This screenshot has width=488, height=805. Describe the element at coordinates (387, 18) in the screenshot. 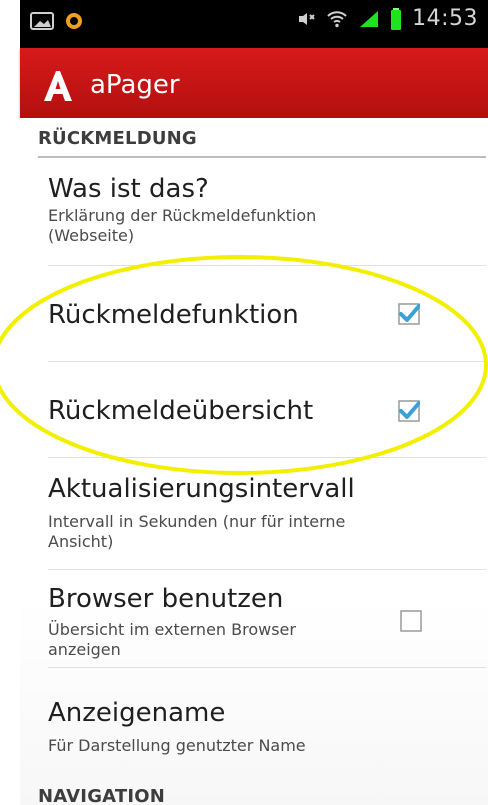

I see `status-right-icons: 14:53` at that location.